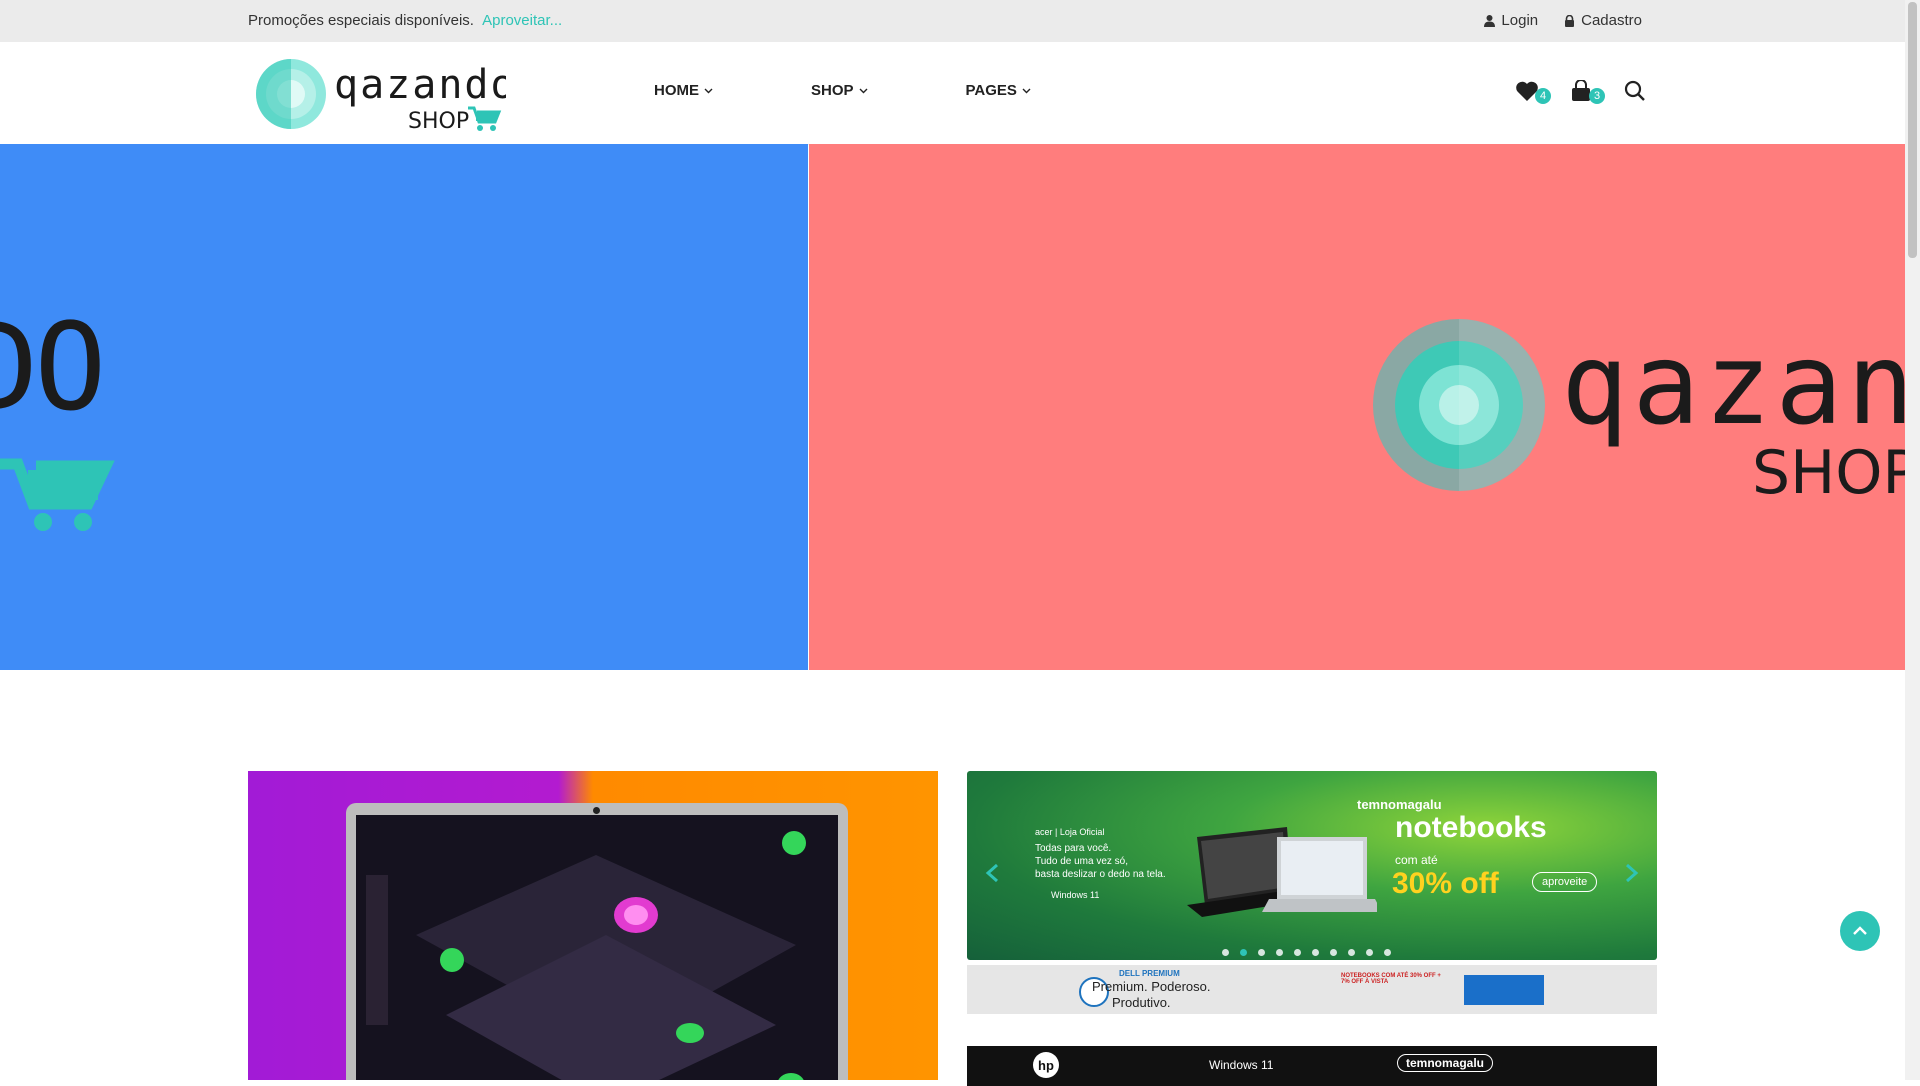 The height and width of the screenshot is (1086, 1920). Describe the element at coordinates (1828, 473) in the screenshot. I see `hero-right-sub: SHOP` at that location.